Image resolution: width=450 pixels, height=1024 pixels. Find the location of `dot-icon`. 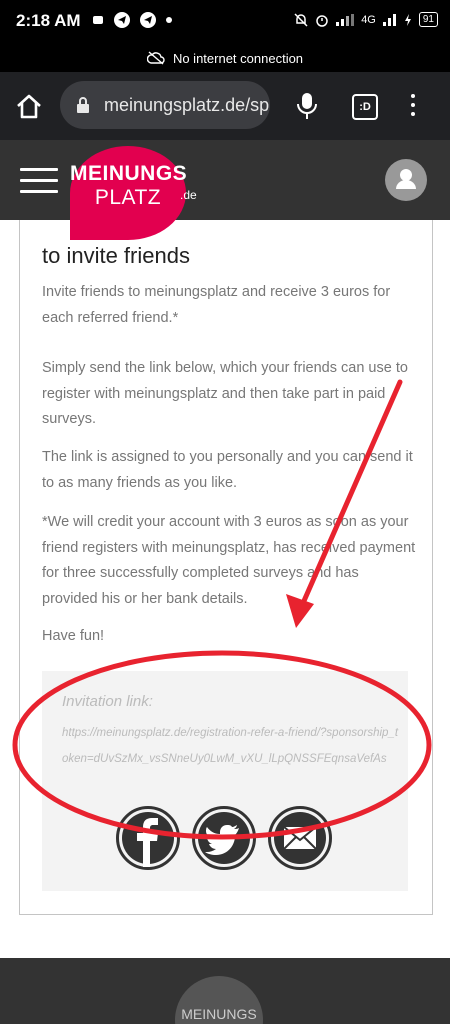

dot-icon is located at coordinates (169, 20).